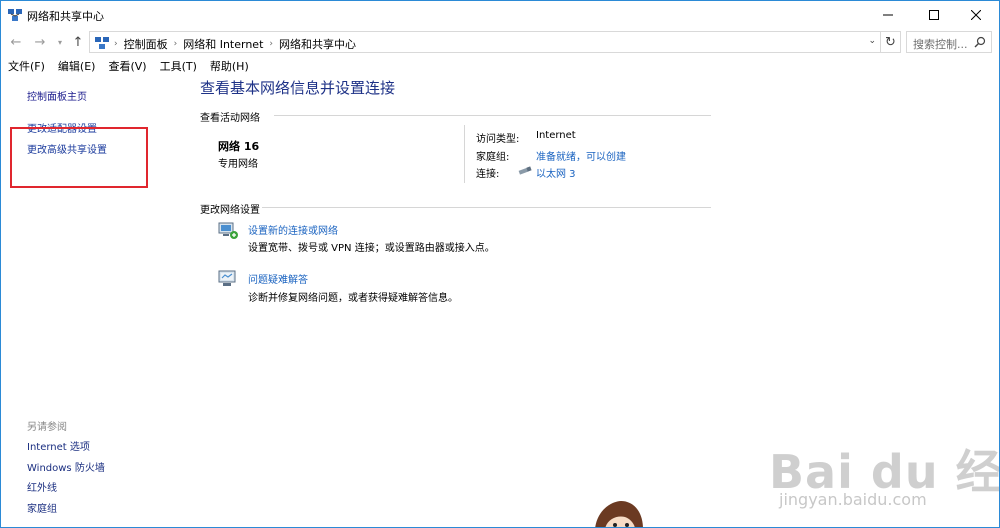 Image resolution: width=1000 pixels, height=528 pixels. What do you see at coordinates (525, 170) in the screenshot?
I see `ethernet-icon` at bounding box center [525, 170].